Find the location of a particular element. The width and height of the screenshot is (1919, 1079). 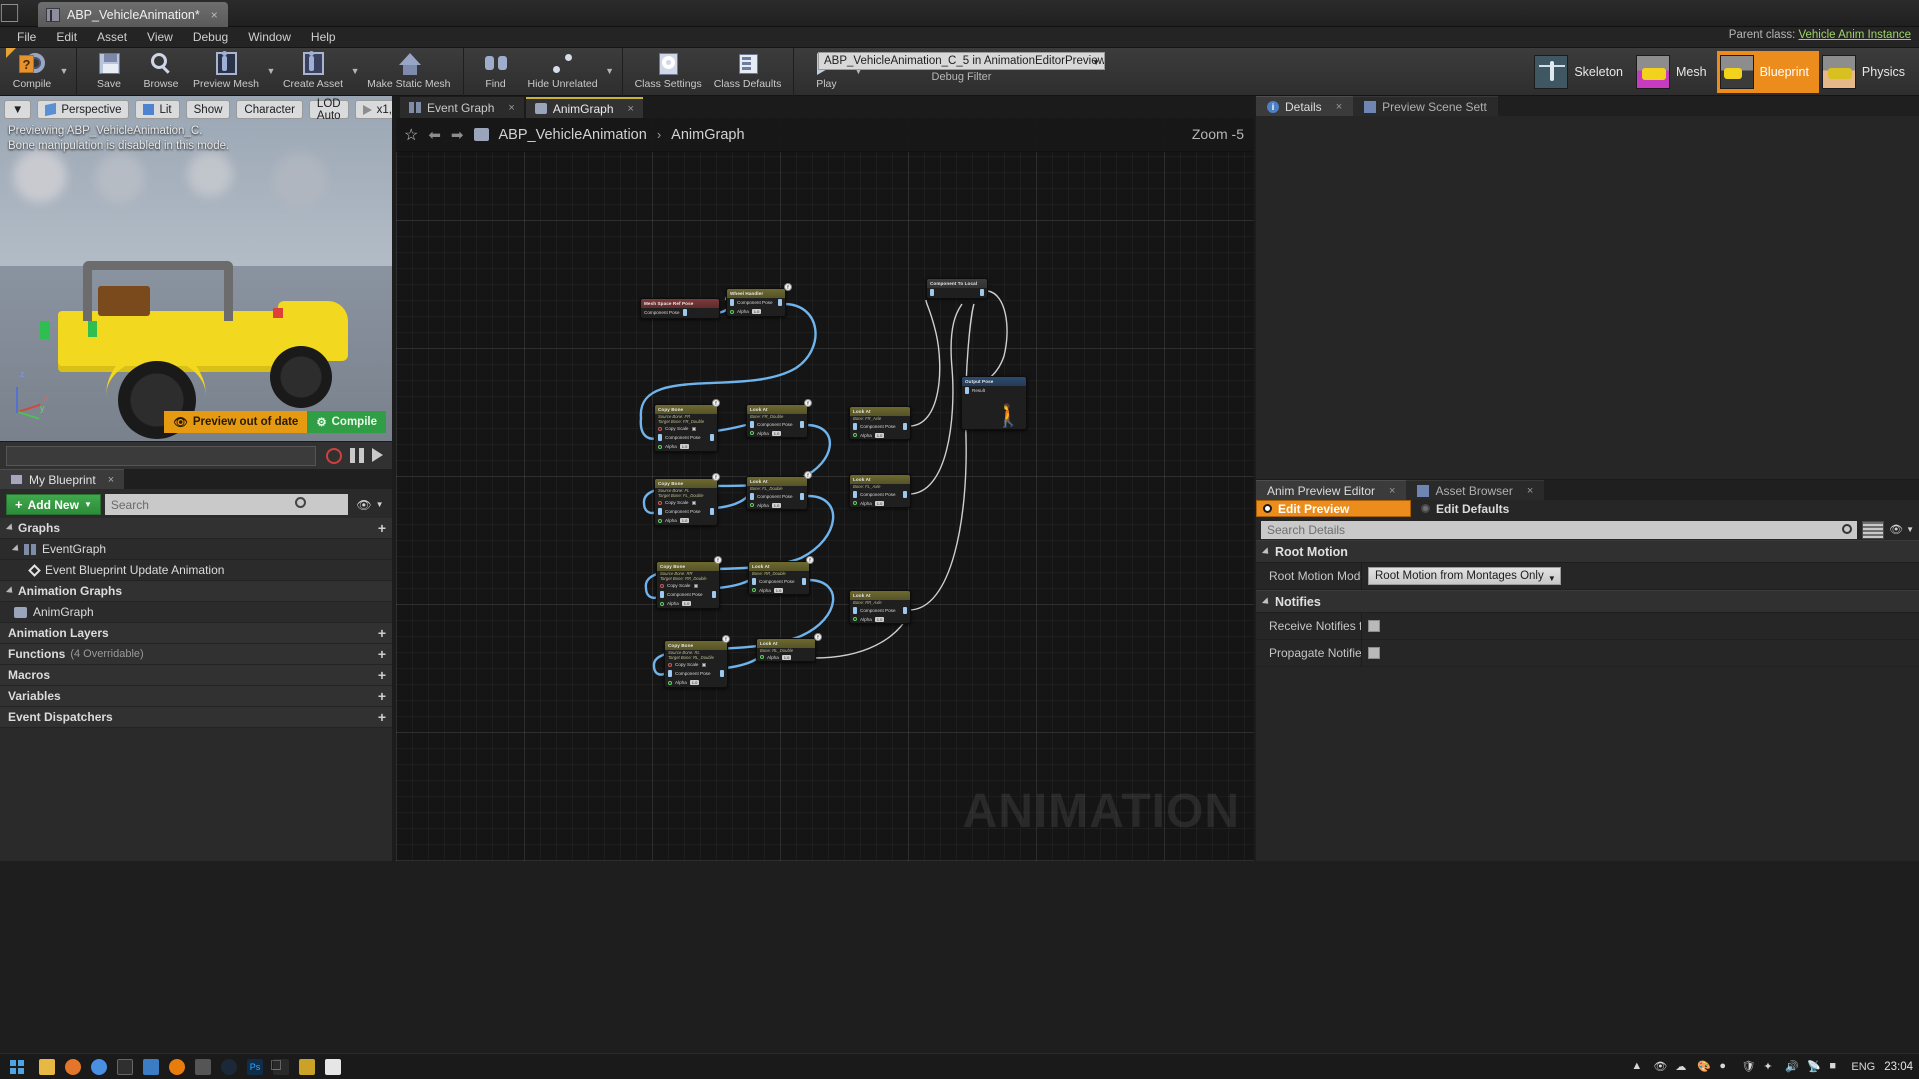

back-arrow-icon: ⬅ is located at coordinates (434, 135).